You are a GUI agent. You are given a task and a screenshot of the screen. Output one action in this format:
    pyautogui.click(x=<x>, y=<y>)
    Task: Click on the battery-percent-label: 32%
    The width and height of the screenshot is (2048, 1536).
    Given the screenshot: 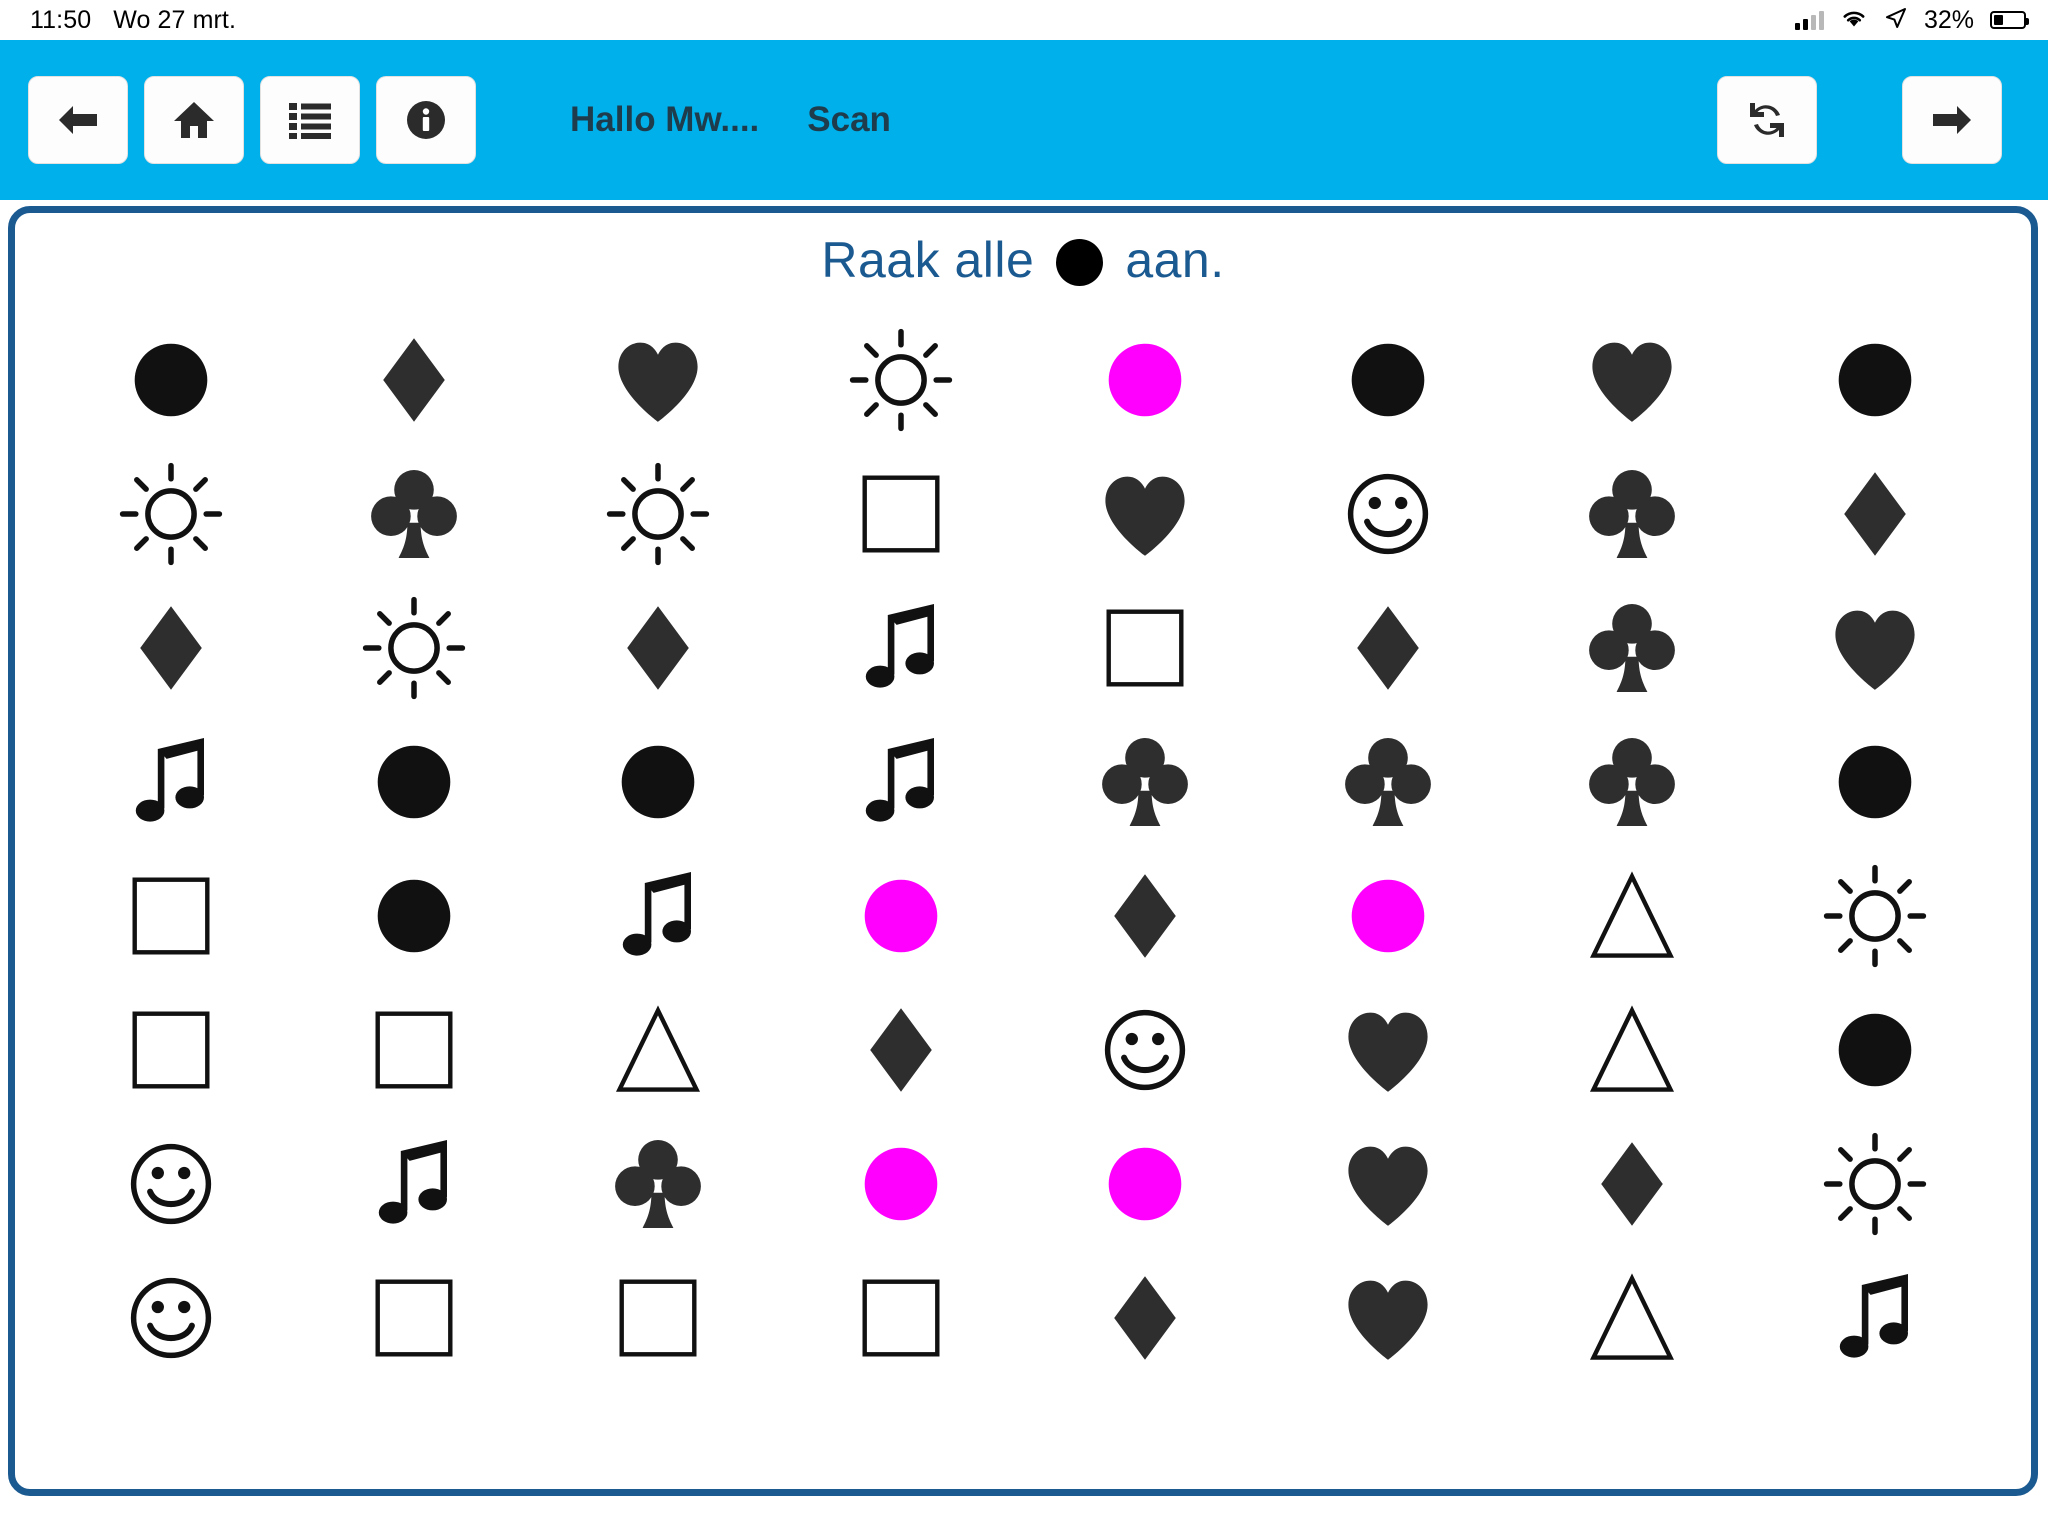 What is the action you would take?
    pyautogui.click(x=1948, y=19)
    